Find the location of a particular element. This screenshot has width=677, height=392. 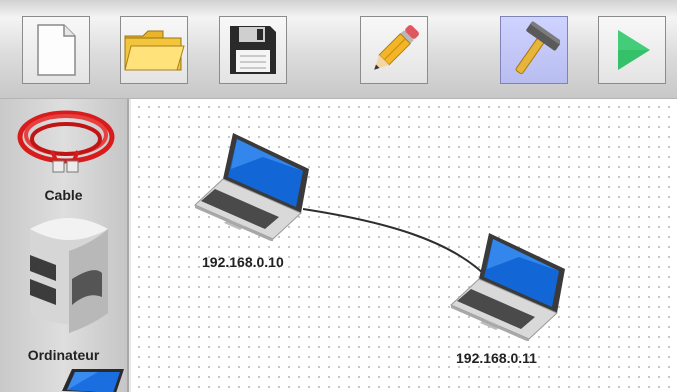

floppy-disk-icon is located at coordinates (253, 50).